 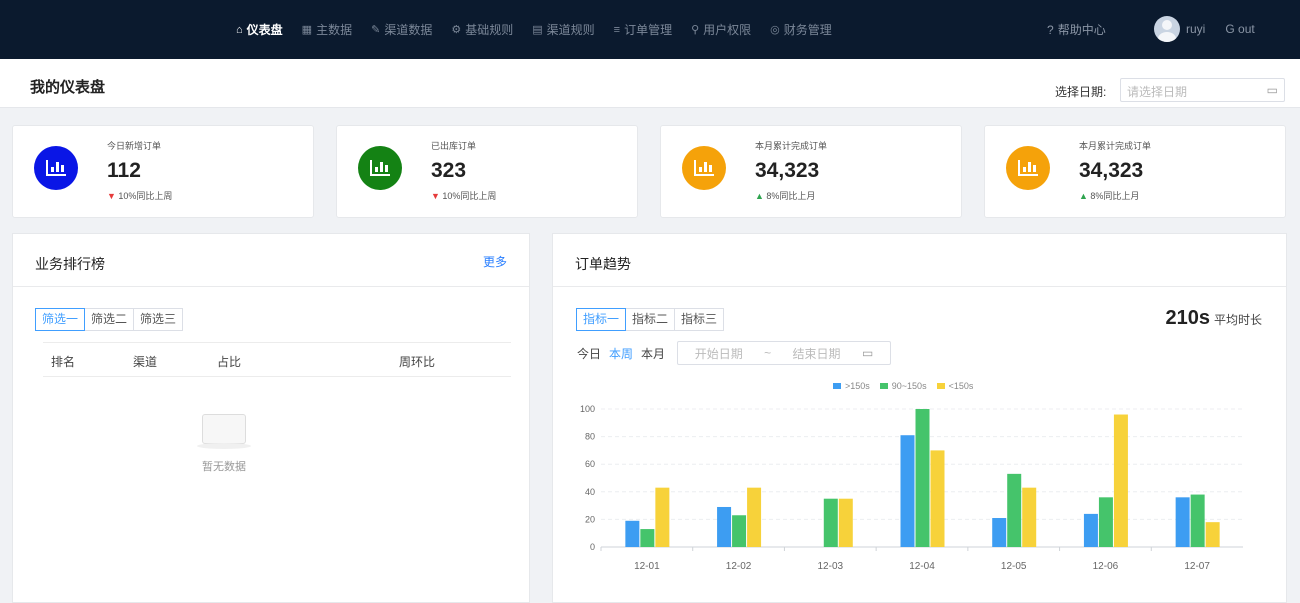 I want to click on y-tick-label: 0, so click(x=592, y=547).